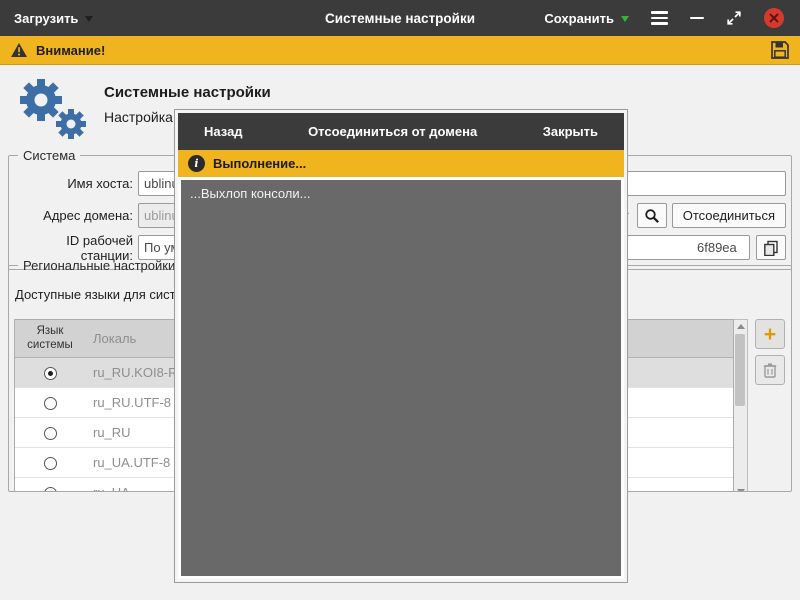  What do you see at coordinates (400, 50) in the screenshot?
I see `warning-bar: Внимание!` at bounding box center [400, 50].